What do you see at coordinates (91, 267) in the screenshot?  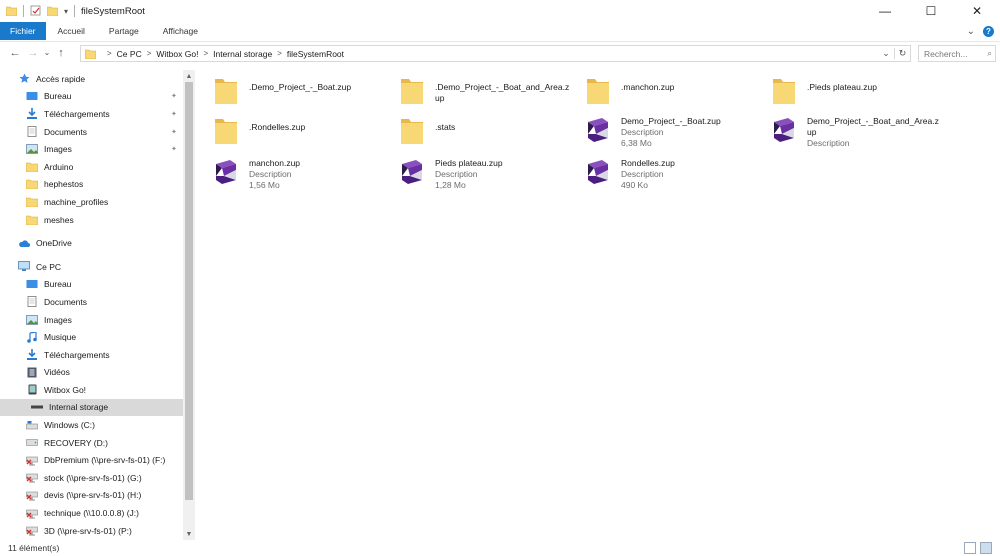 I see `sidebar-item-this-pc: Ce PC` at bounding box center [91, 267].